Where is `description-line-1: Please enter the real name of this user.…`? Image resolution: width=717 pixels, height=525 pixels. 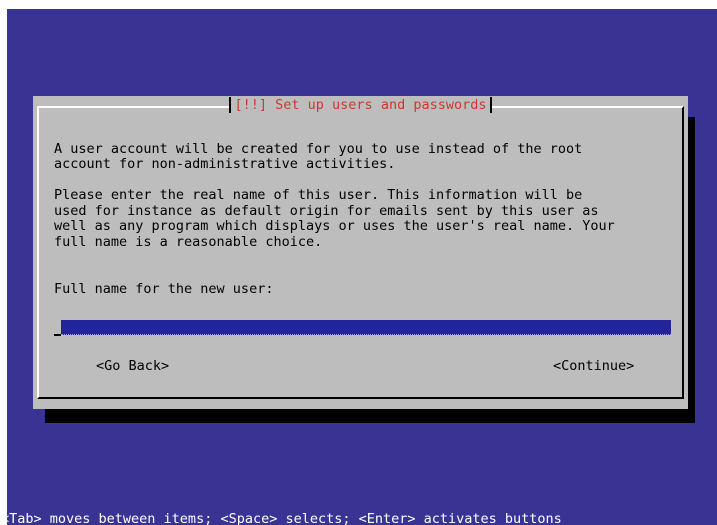 description-line-1: Please enter the real name of this user.… is located at coordinates (318, 195).